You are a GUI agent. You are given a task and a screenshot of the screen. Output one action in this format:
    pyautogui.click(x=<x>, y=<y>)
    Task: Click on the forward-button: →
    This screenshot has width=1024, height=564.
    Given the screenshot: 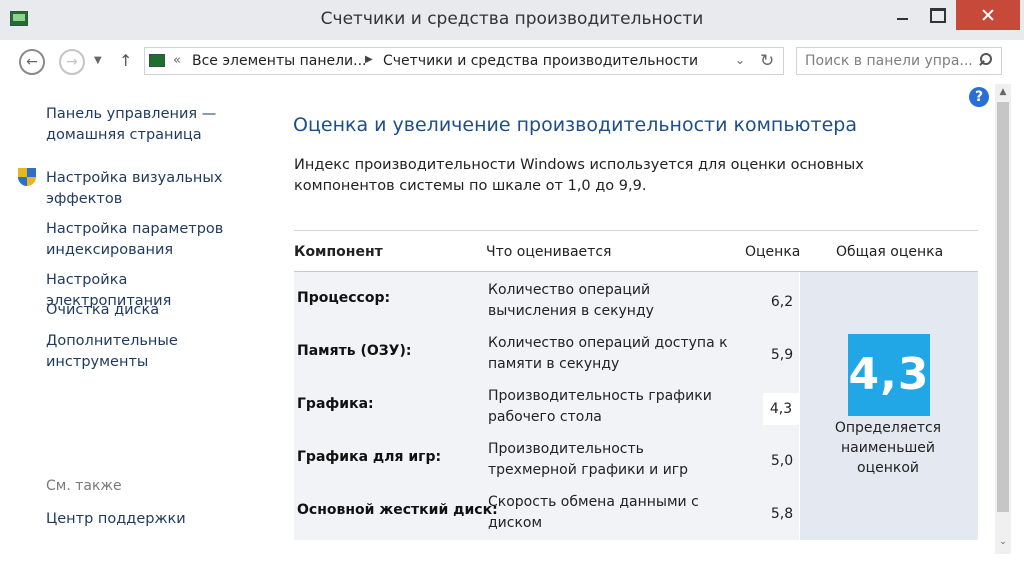 What is the action you would take?
    pyautogui.click(x=72, y=62)
    